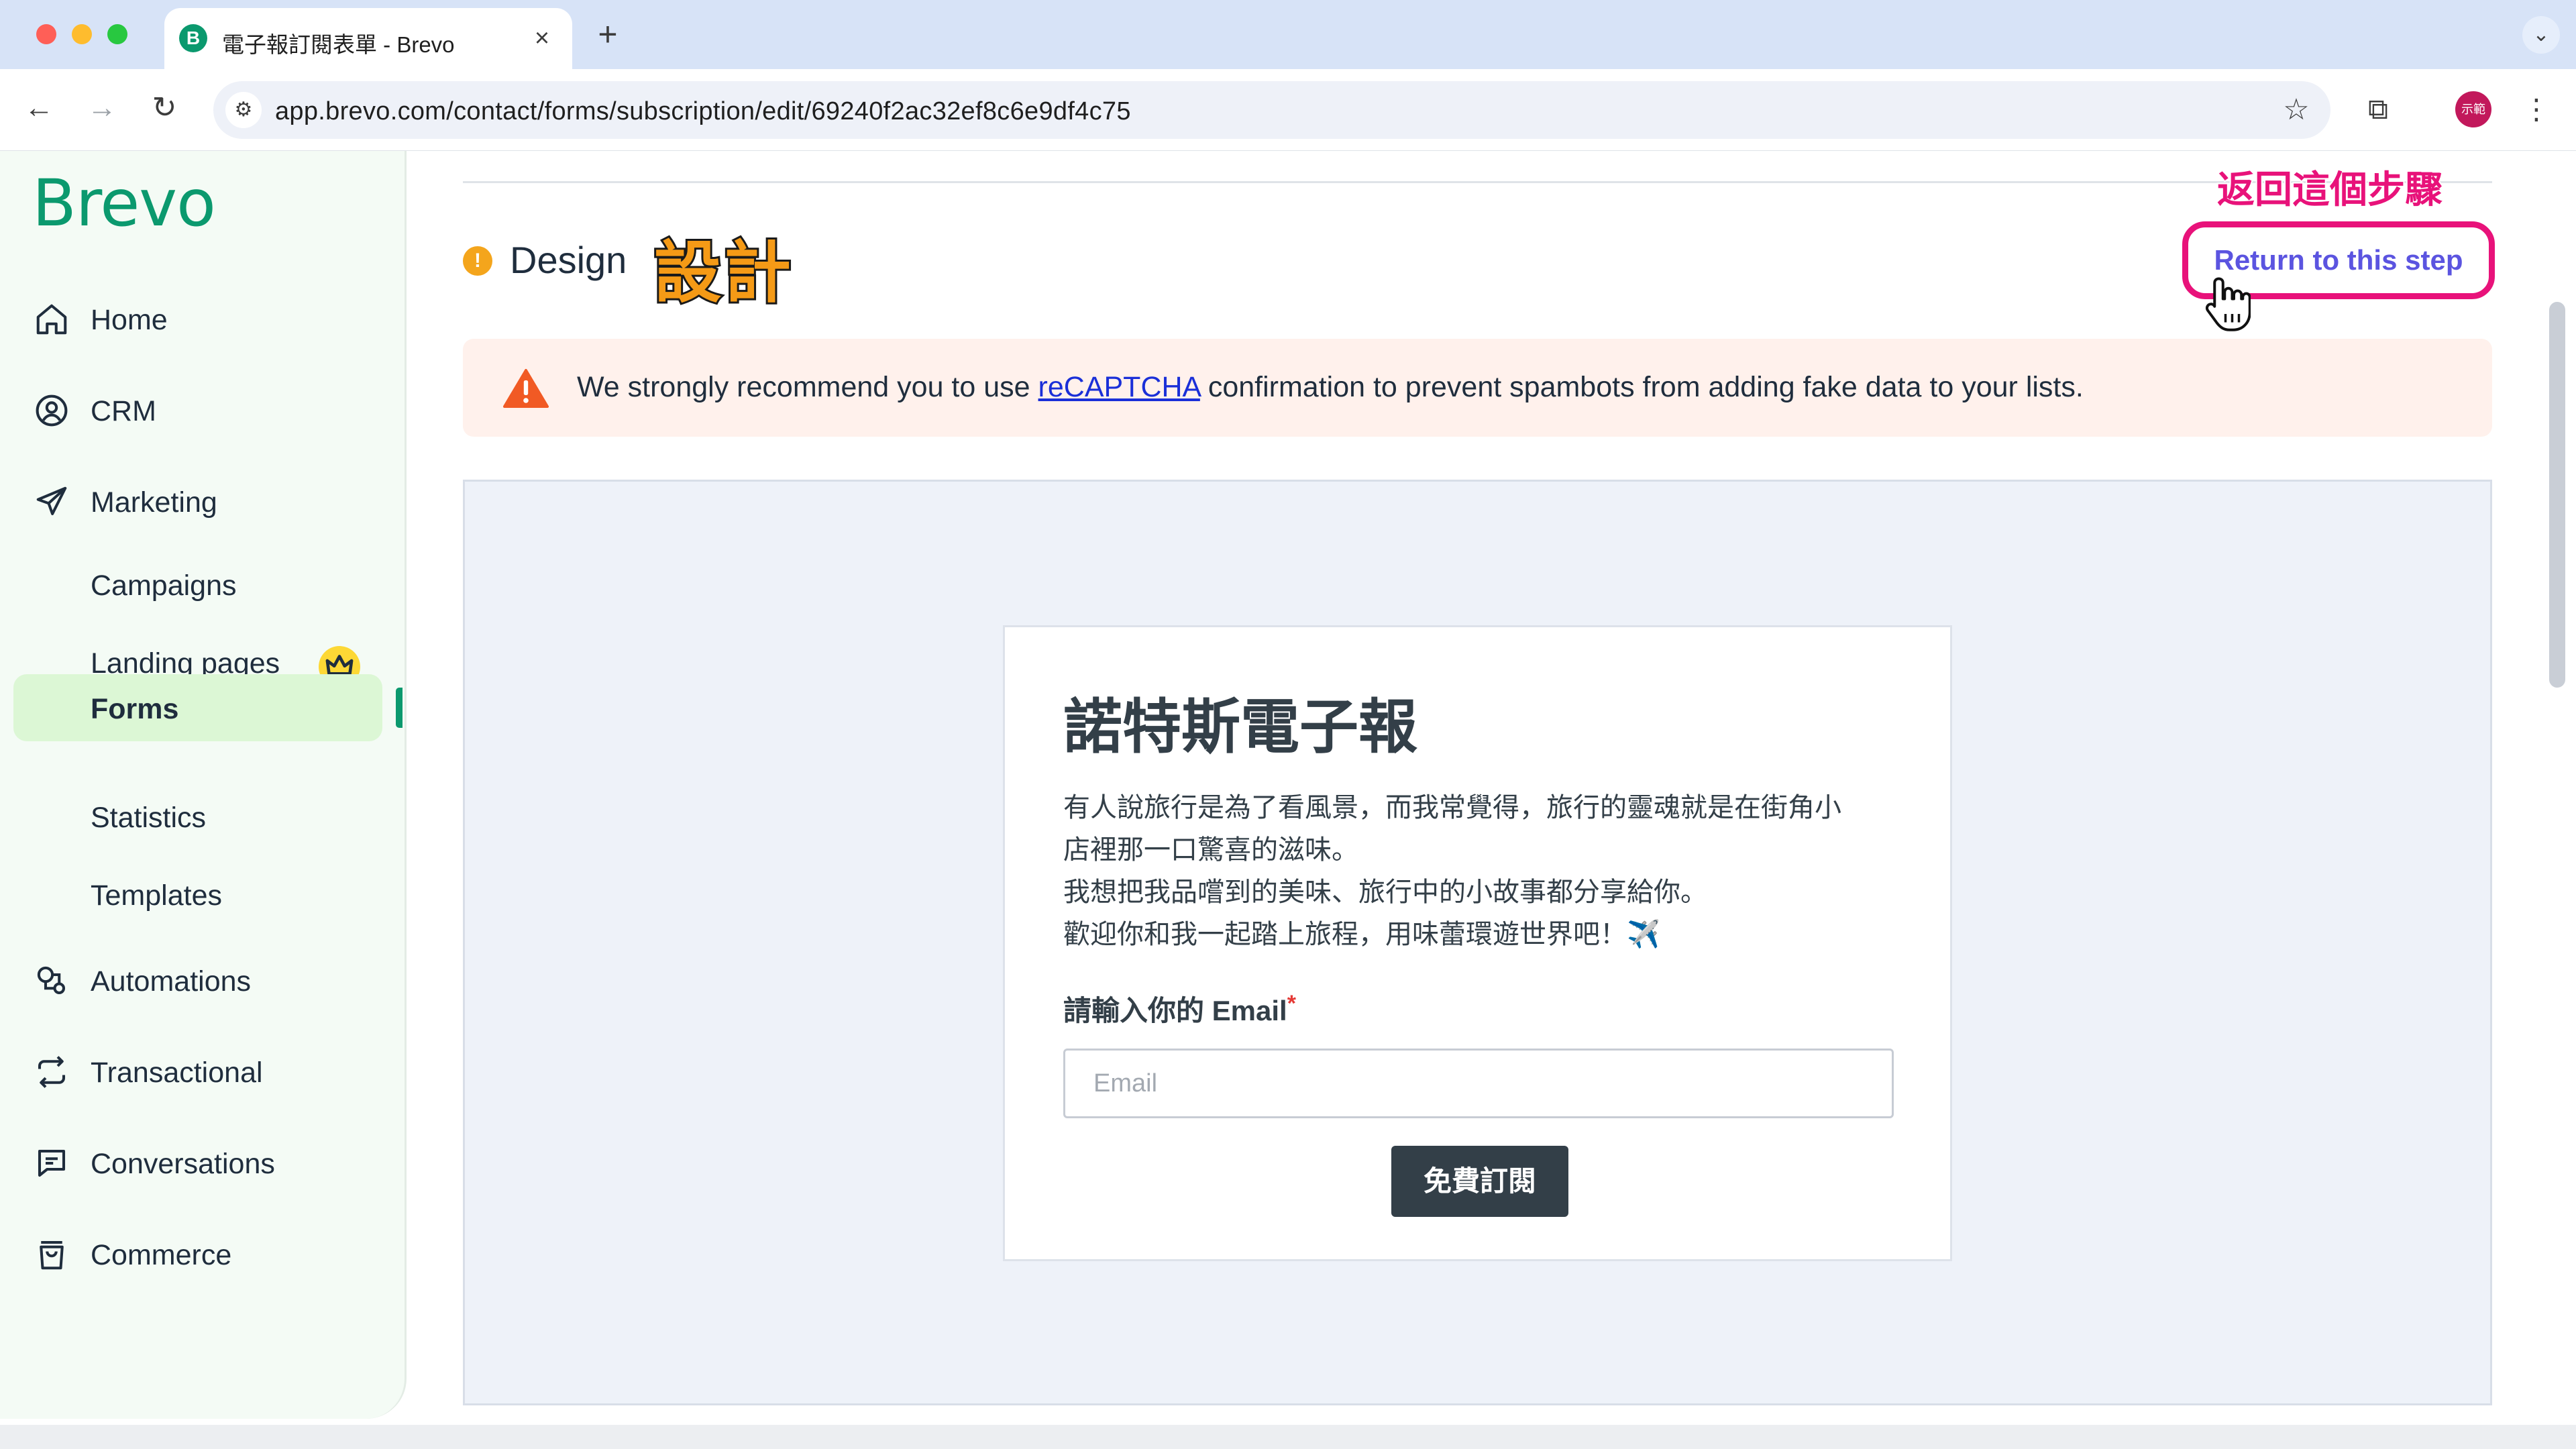 The image size is (2576, 1449). I want to click on warning-status-icon: !, so click(477, 261).